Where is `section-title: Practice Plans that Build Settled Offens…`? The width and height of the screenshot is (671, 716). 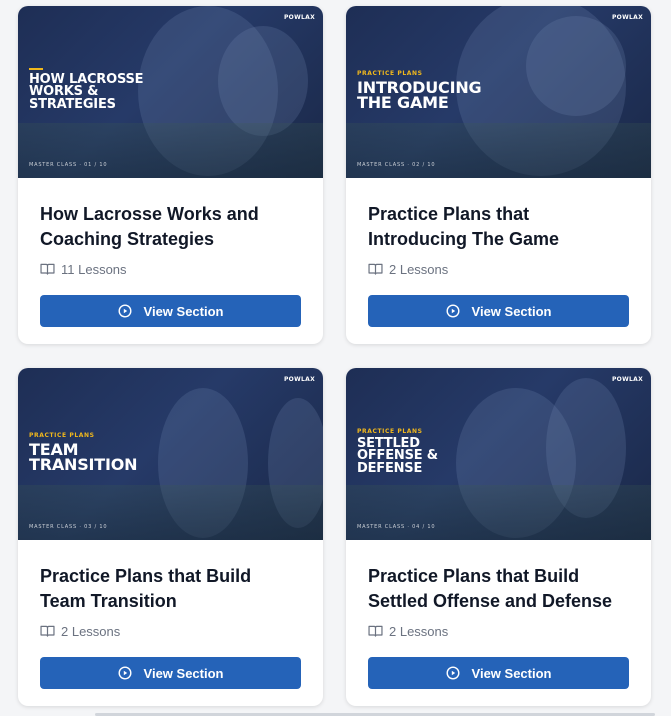 section-title: Practice Plans that Build Settled Offens… is located at coordinates (490, 588).